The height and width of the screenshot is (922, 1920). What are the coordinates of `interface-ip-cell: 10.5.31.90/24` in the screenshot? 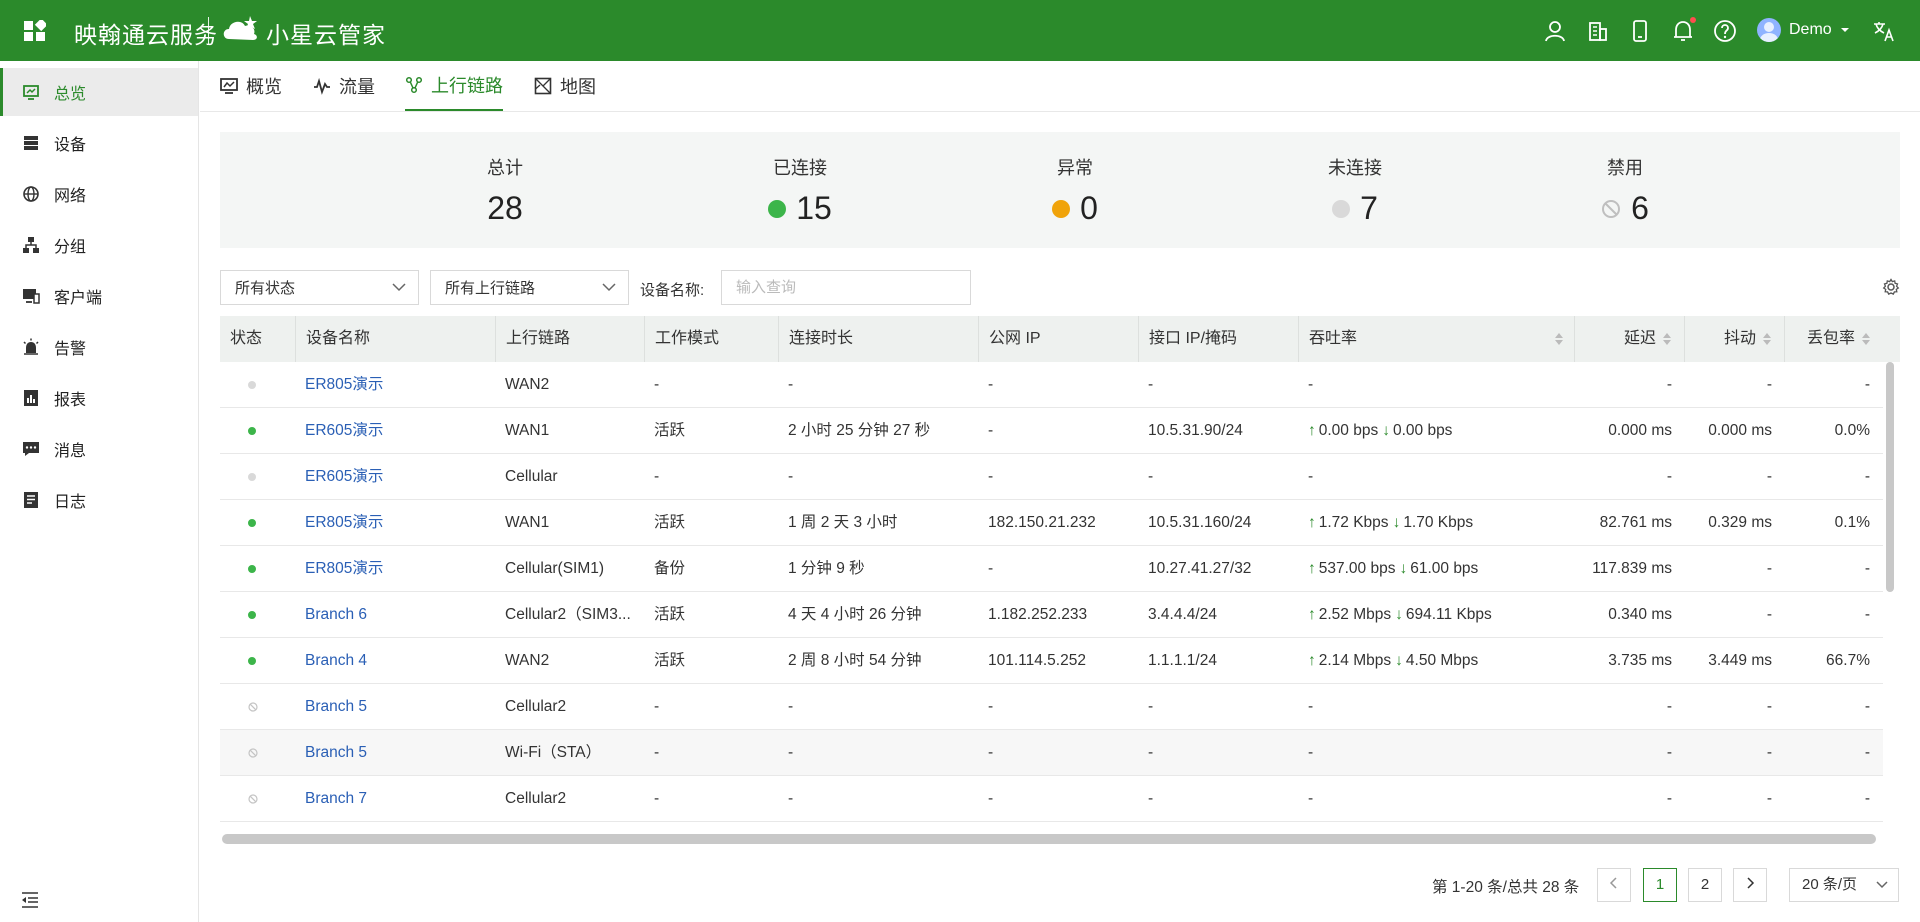 It's located at (1195, 430).